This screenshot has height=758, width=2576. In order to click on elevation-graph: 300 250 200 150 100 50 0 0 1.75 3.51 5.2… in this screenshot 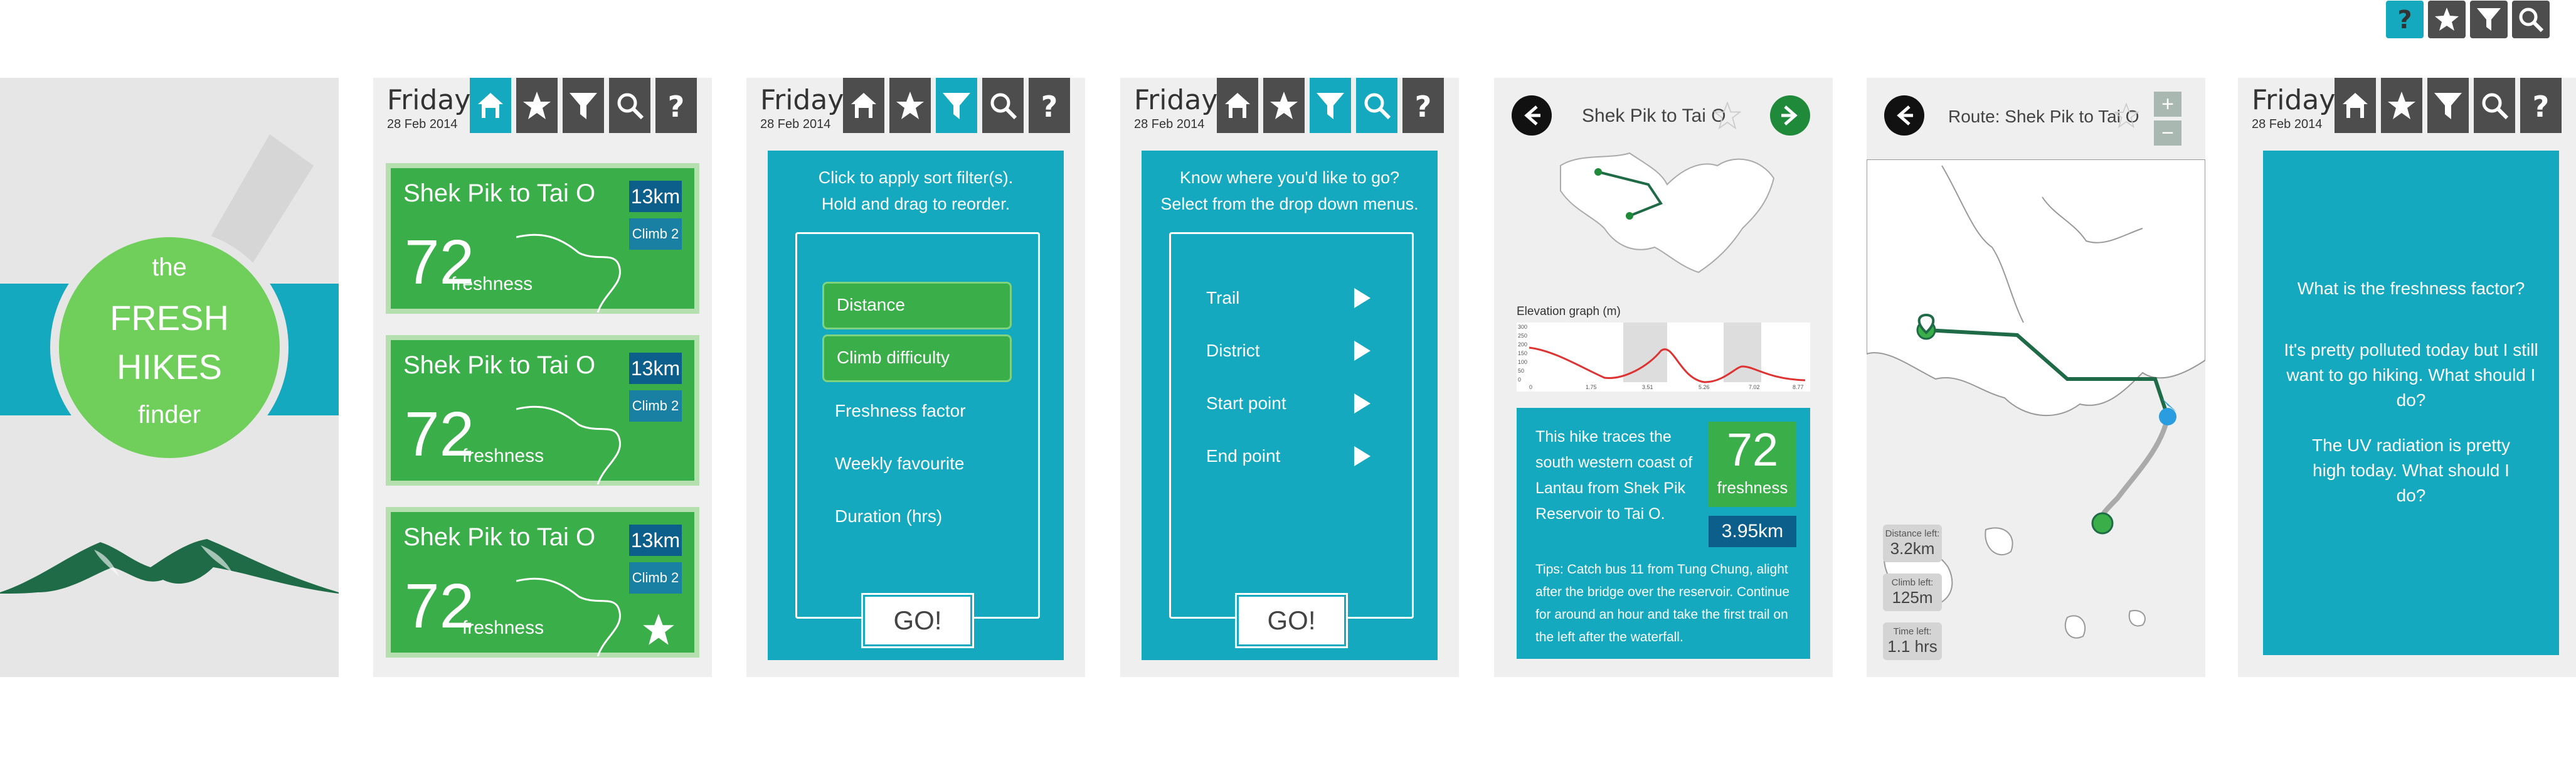, I will do `click(1663, 357)`.